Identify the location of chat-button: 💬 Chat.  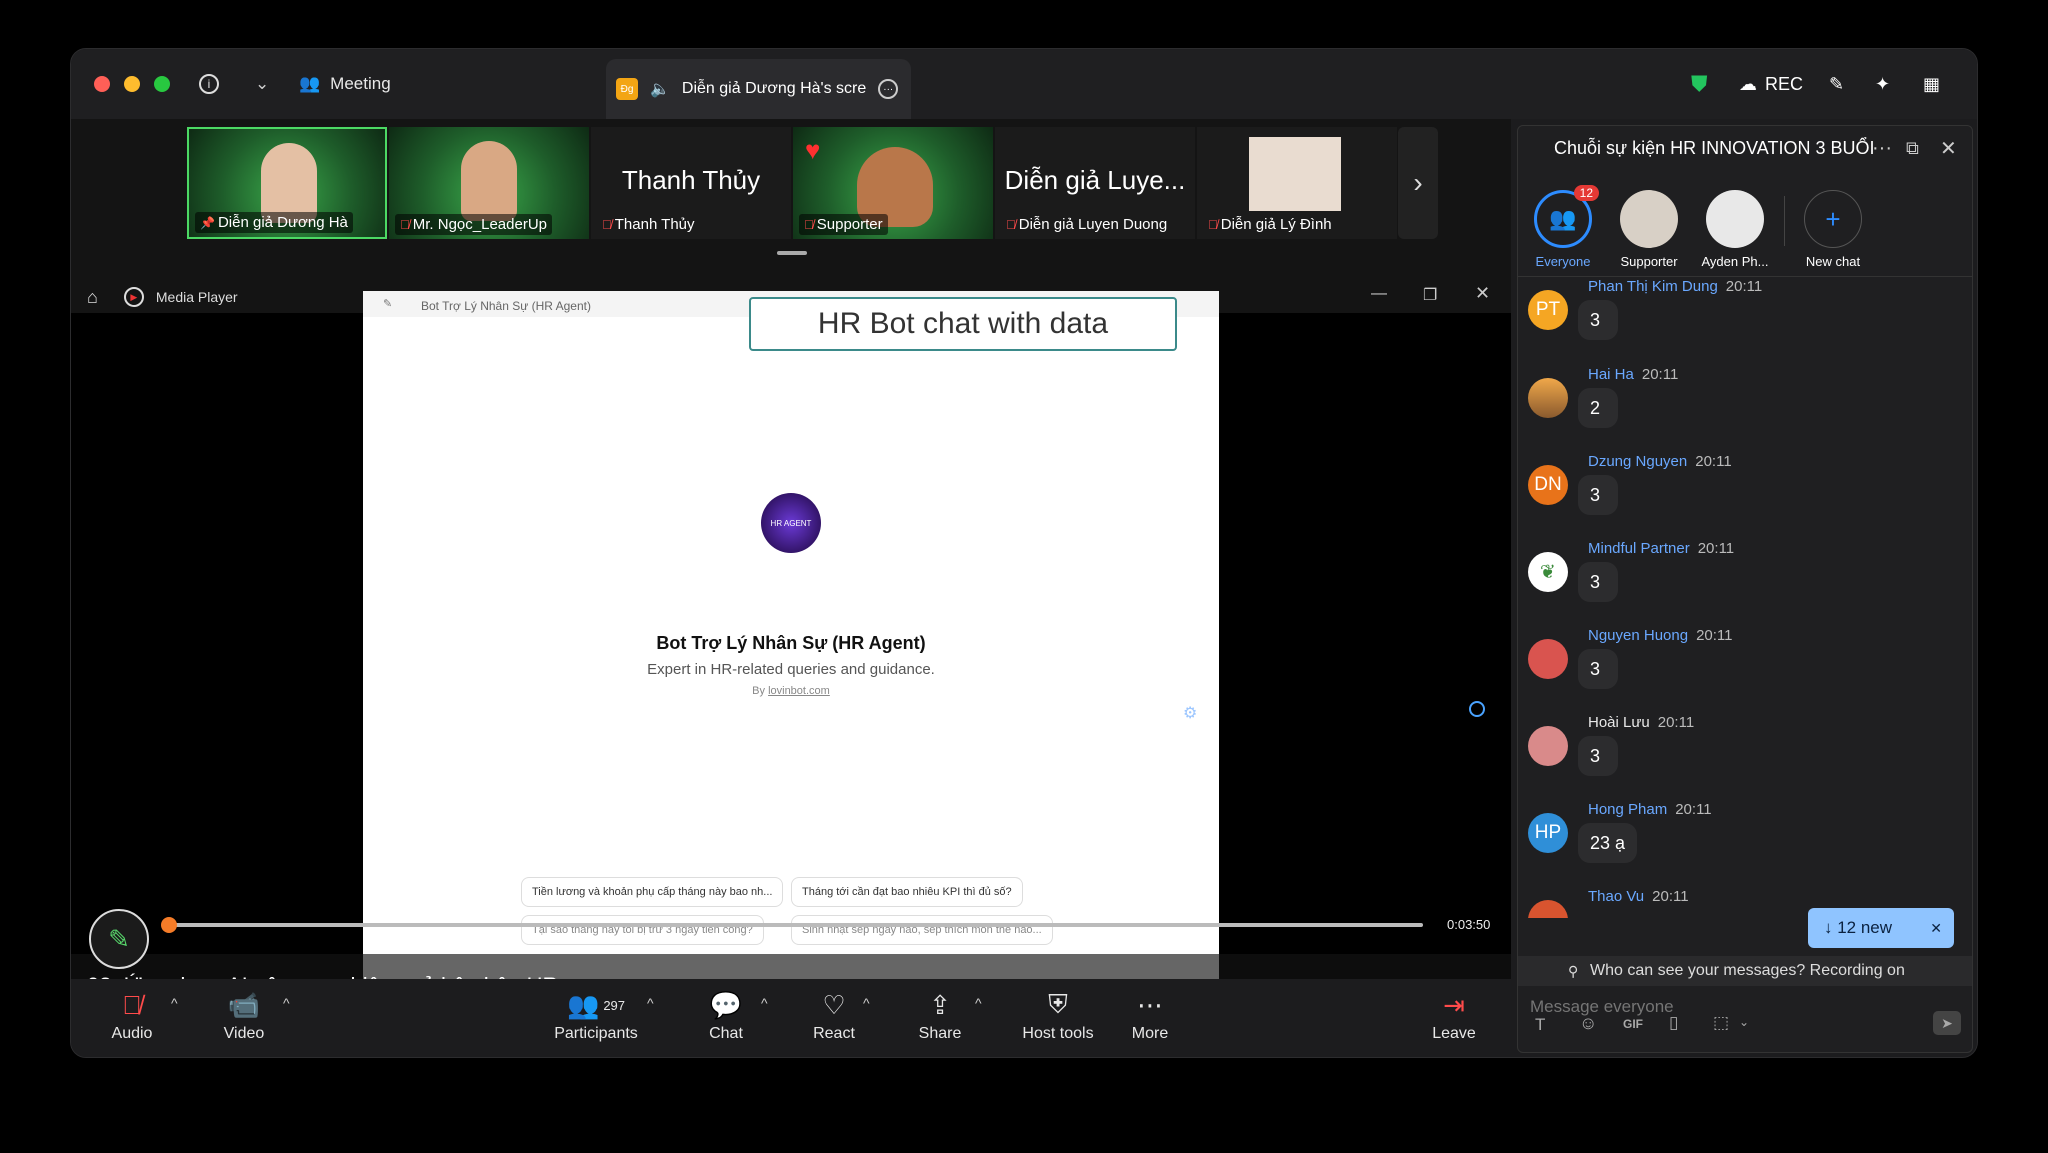
(726, 1014).